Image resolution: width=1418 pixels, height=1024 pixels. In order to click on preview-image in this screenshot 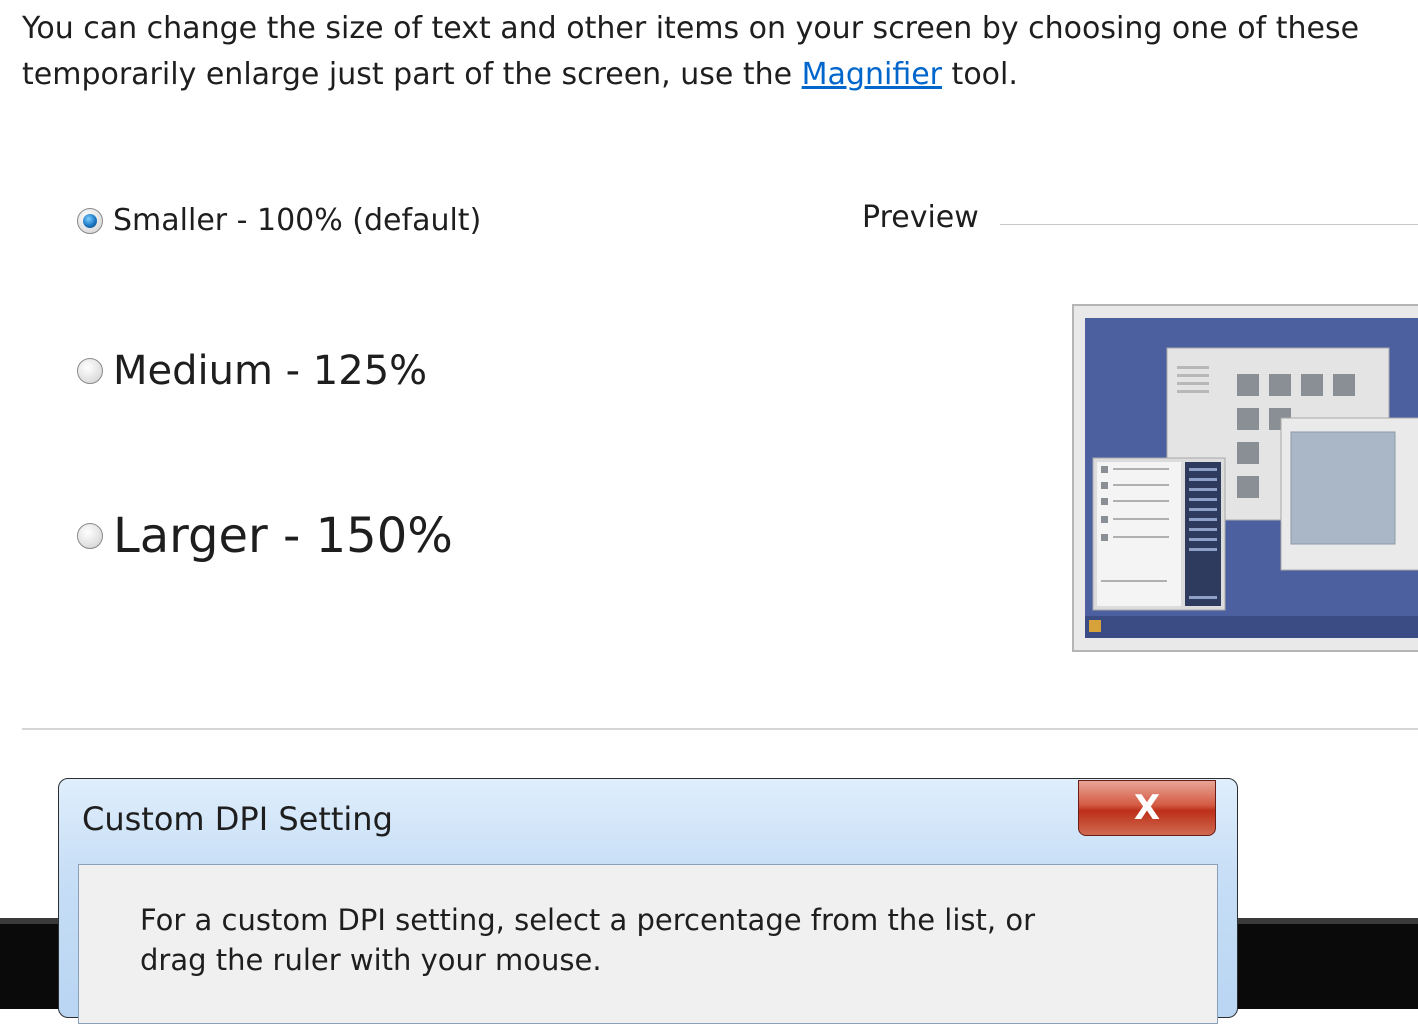, I will do `click(1251, 478)`.